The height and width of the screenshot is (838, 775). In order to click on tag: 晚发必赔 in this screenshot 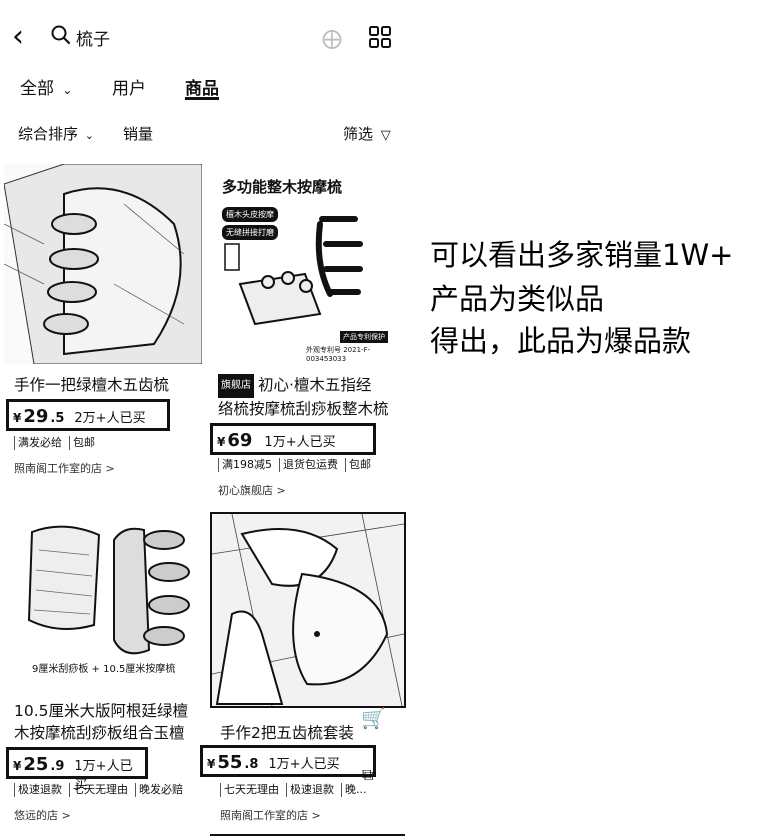, I will do `click(160, 790)`.